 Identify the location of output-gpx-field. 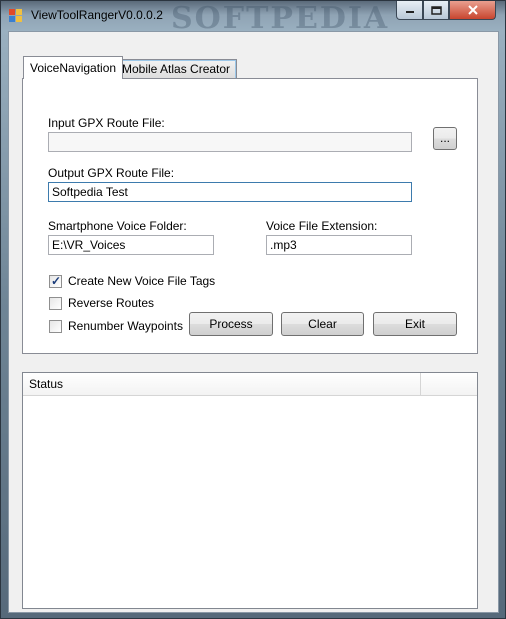
(230, 192).